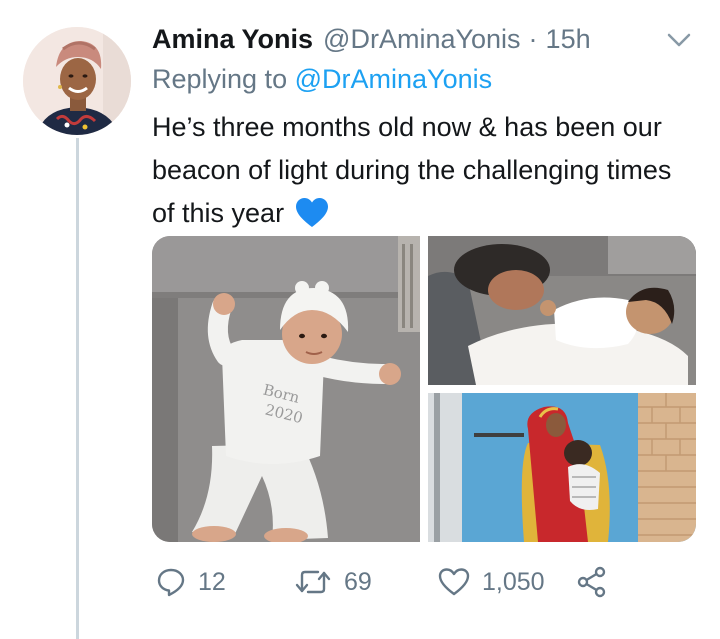  I want to click on timestamp: 15h, so click(568, 39).